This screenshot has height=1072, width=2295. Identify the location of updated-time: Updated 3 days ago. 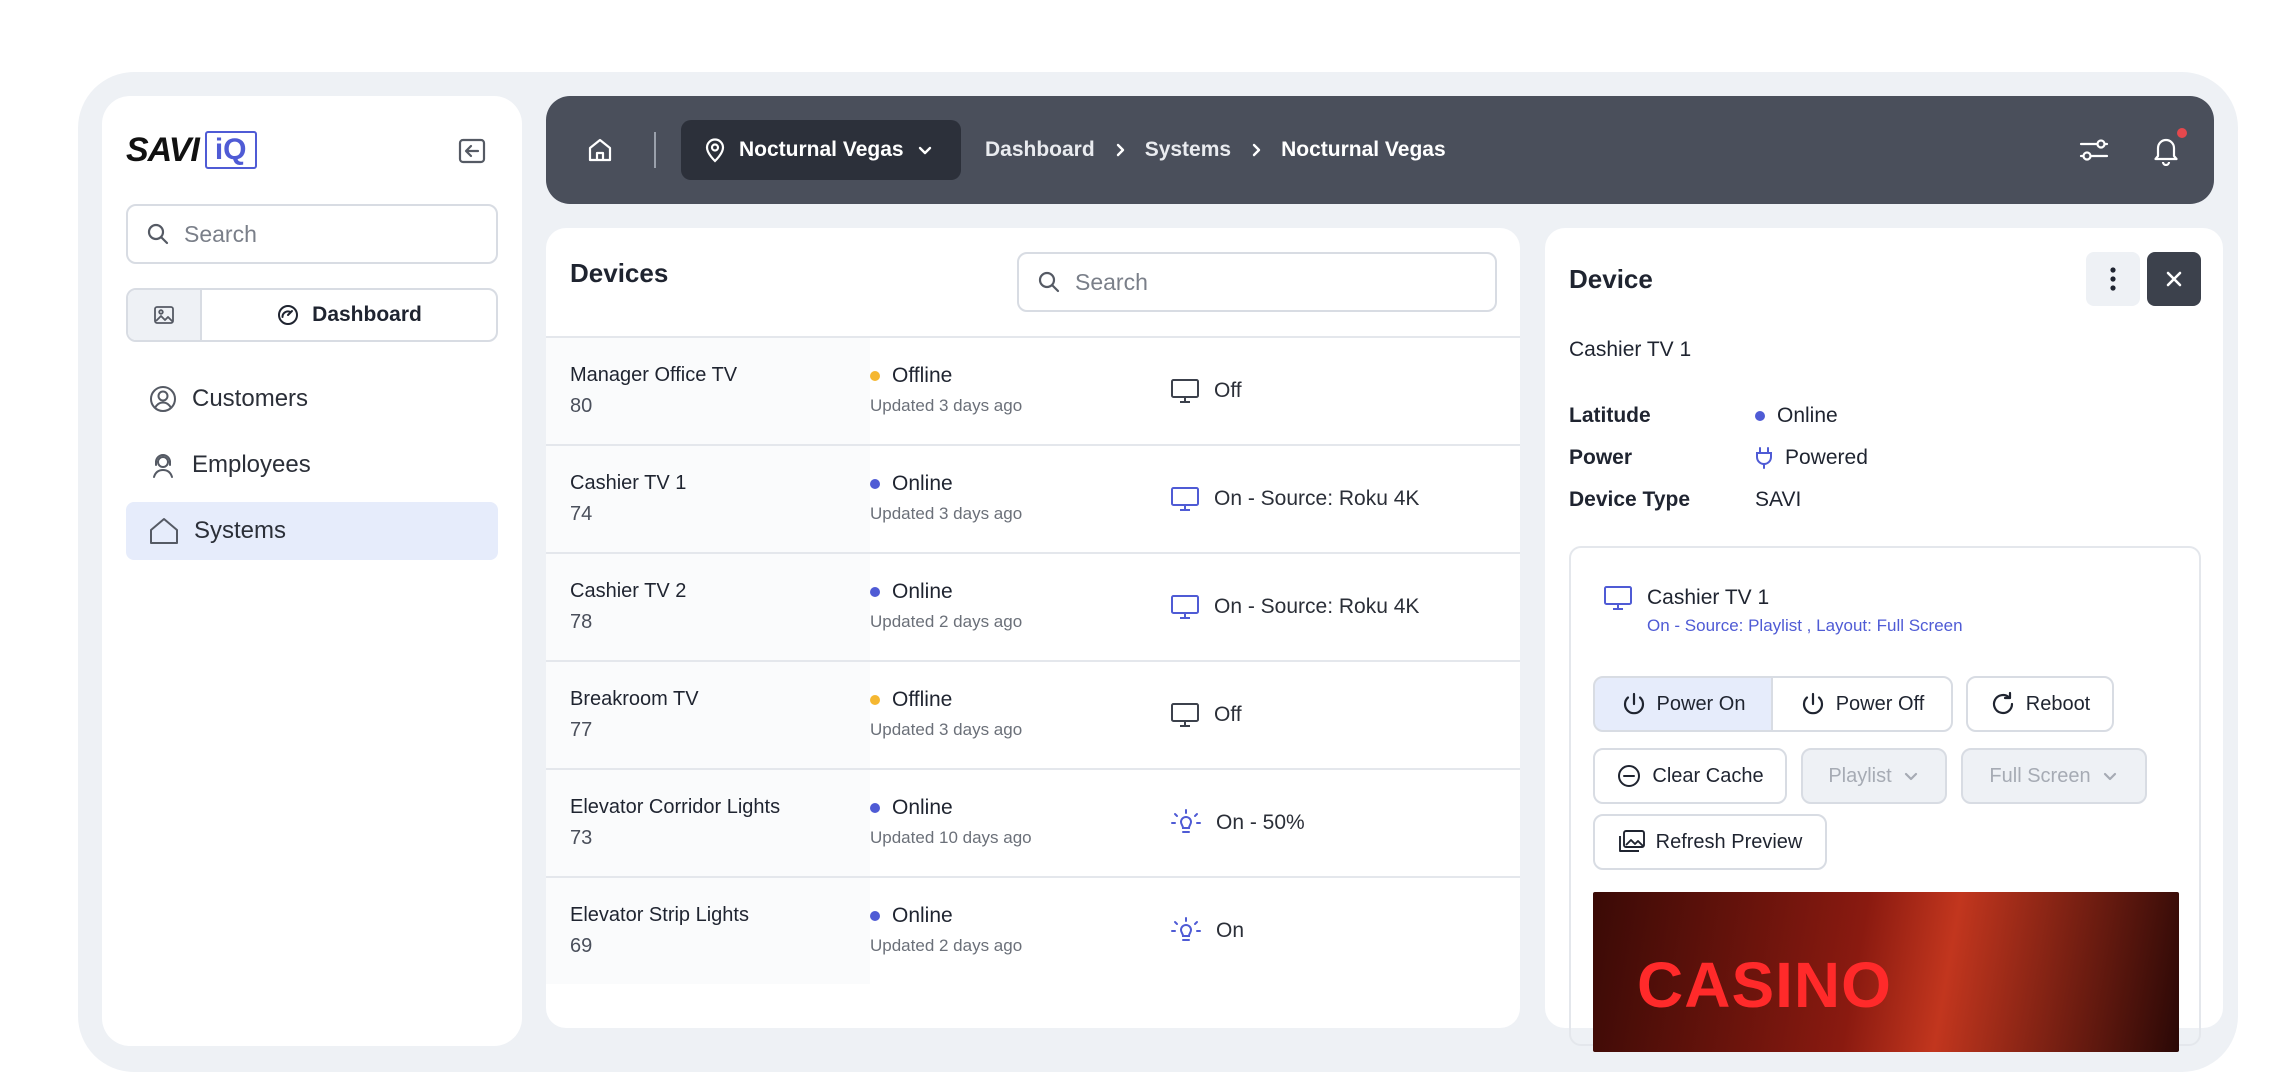
(946, 405).